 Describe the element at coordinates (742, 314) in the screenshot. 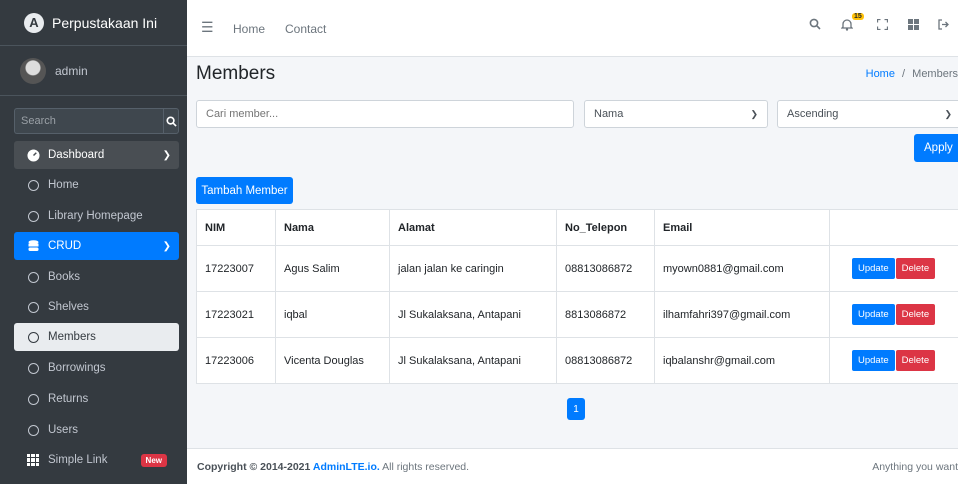

I see `cell-email: ilhamfahri397@gmail.com` at that location.